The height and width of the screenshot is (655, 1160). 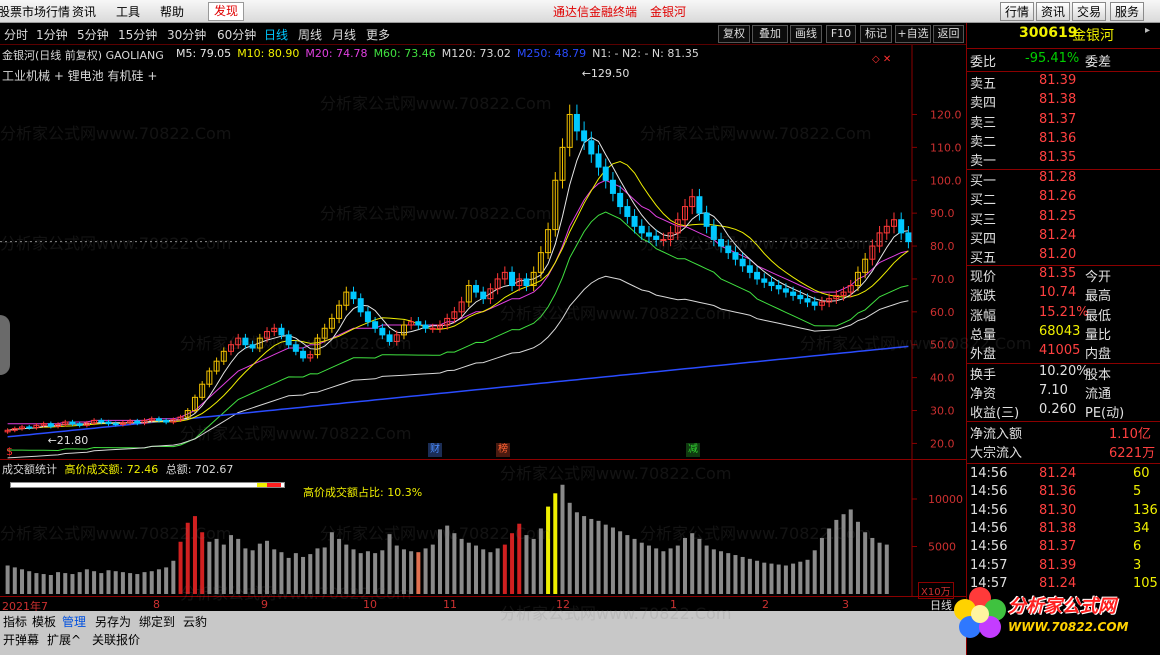 What do you see at coordinates (137, 34) in the screenshot?
I see `tab-15min: 15分钟` at bounding box center [137, 34].